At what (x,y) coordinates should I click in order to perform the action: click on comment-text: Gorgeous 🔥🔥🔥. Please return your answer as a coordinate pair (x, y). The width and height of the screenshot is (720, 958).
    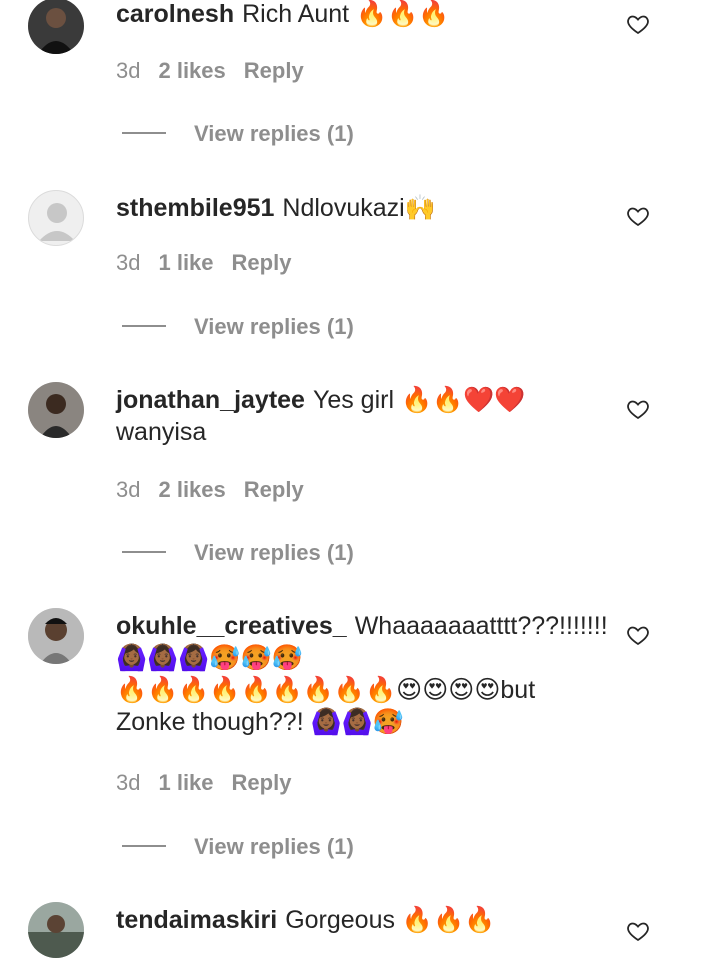
    Looking at the image, I should click on (390, 920).